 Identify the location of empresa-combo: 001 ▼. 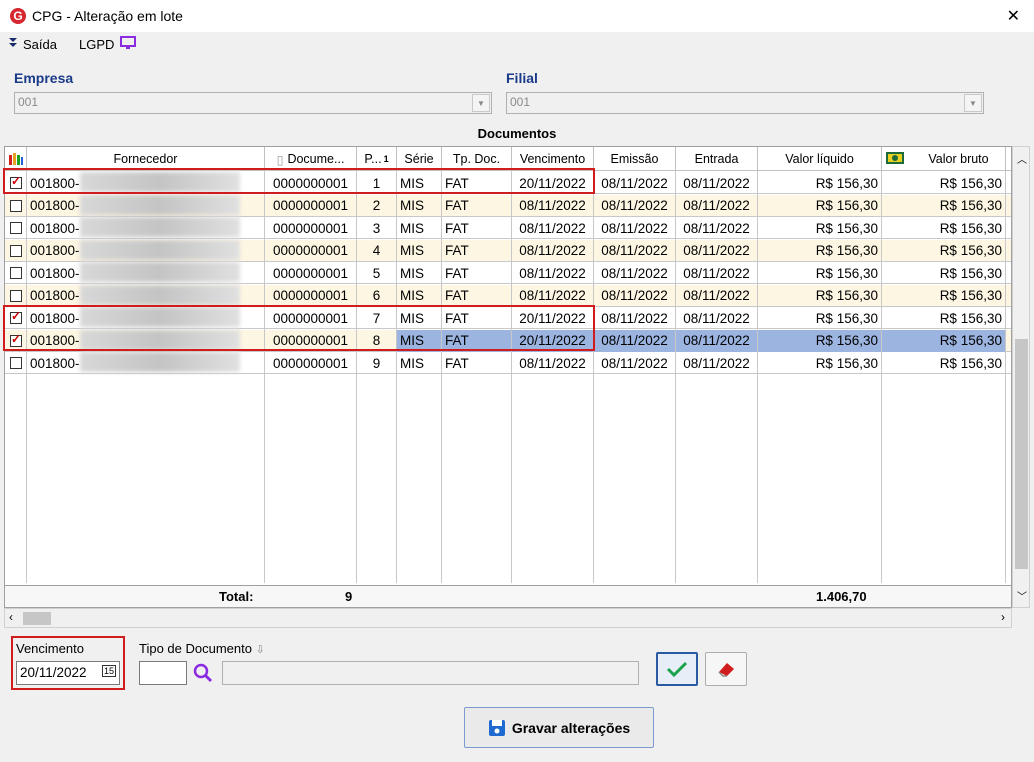
(253, 103).